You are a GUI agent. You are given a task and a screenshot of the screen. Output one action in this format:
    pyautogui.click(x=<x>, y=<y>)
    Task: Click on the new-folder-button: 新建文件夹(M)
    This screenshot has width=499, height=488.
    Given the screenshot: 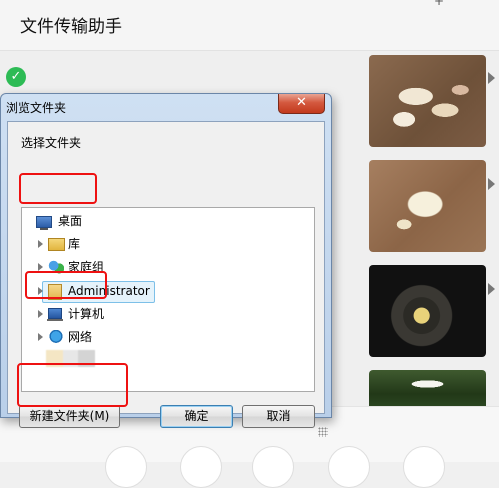 What is the action you would take?
    pyautogui.click(x=69, y=416)
    